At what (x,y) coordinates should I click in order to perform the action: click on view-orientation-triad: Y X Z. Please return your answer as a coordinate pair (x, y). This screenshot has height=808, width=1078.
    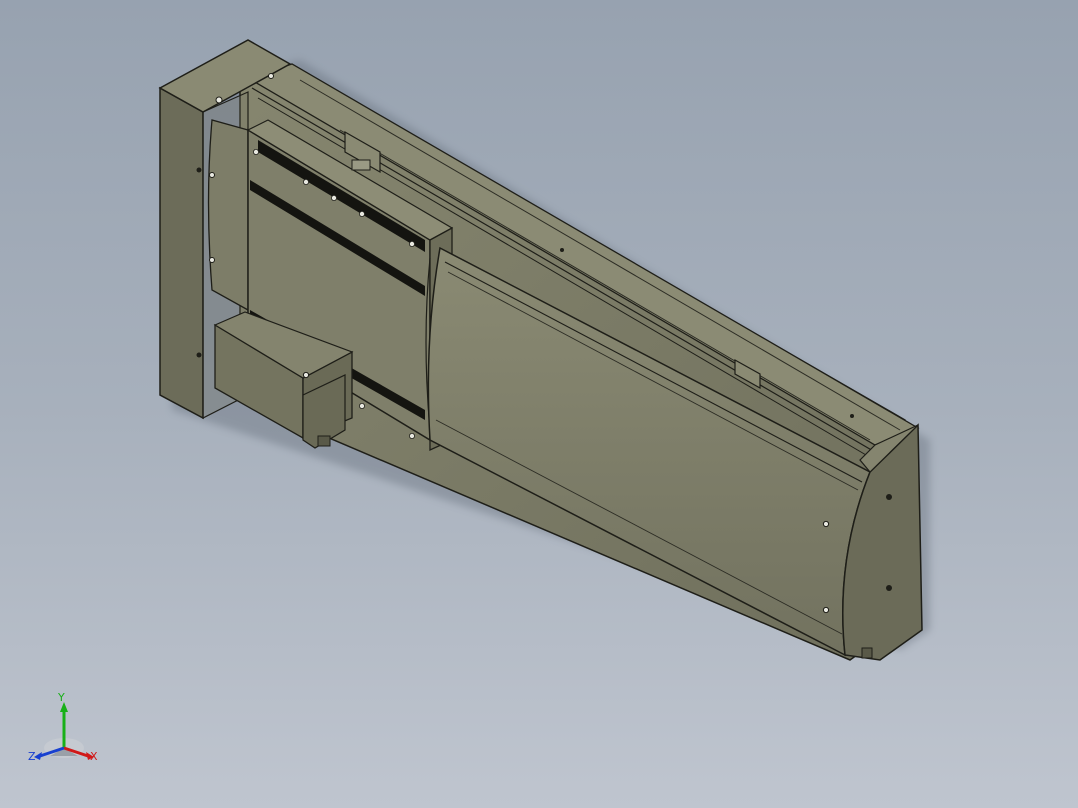
    Looking at the image, I should click on (67, 730).